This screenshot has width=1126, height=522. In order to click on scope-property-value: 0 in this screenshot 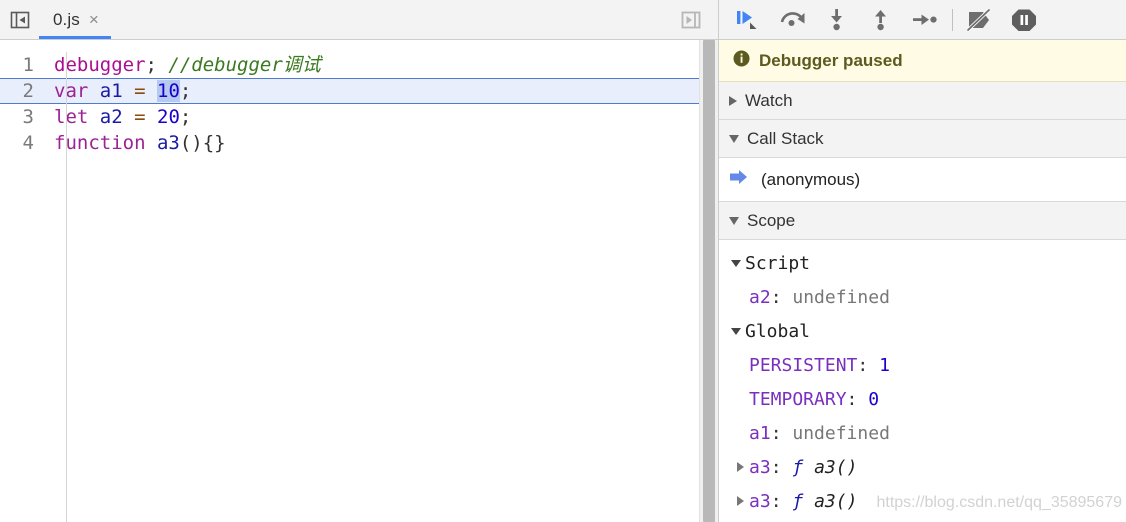, I will do `click(874, 399)`.